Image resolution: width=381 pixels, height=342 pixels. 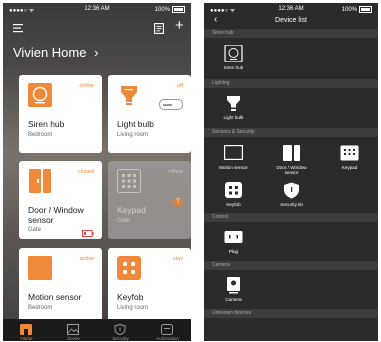 What do you see at coordinates (178, 202) in the screenshot?
I see `warning-icon: ?` at bounding box center [178, 202].